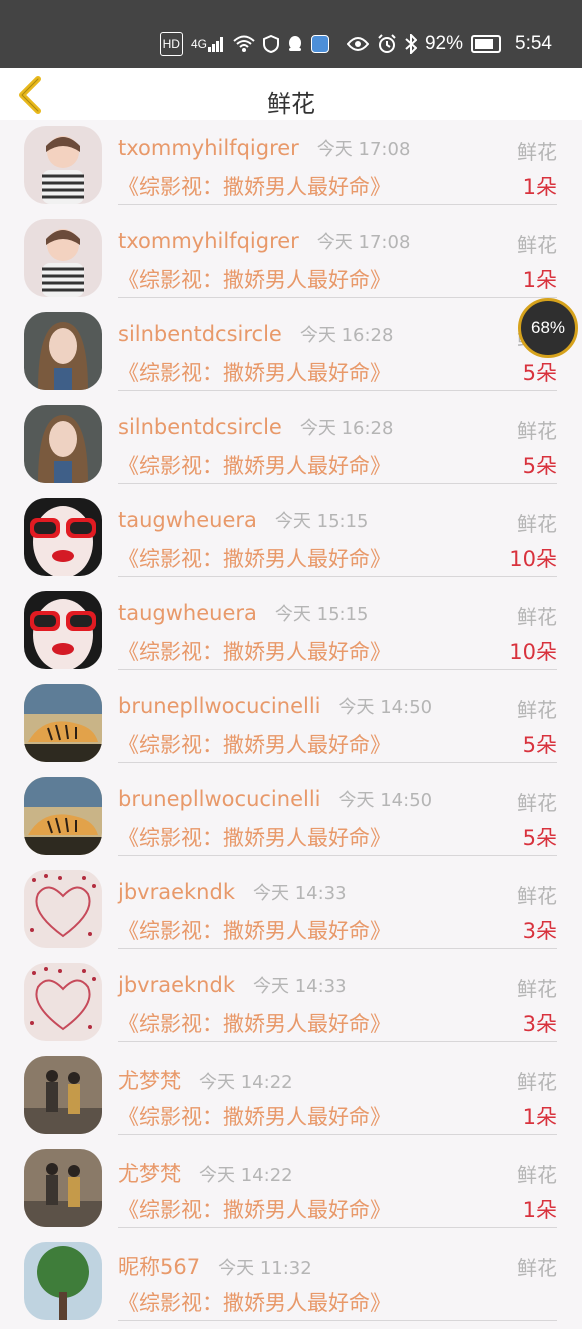 The width and height of the screenshot is (582, 1329). What do you see at coordinates (244, 44) in the screenshot?
I see `wifi-icon` at bounding box center [244, 44].